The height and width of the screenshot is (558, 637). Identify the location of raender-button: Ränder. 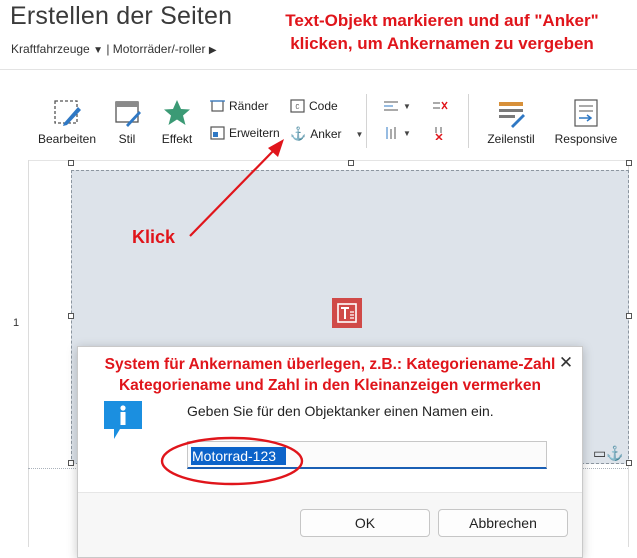
(239, 106).